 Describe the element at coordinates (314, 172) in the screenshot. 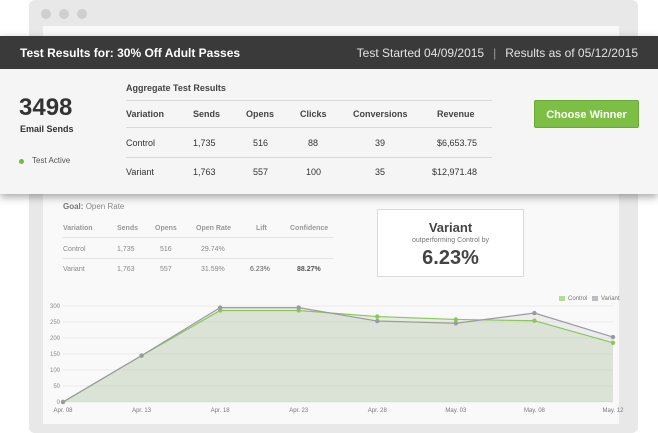

I see `cell-clicks: 100` at that location.